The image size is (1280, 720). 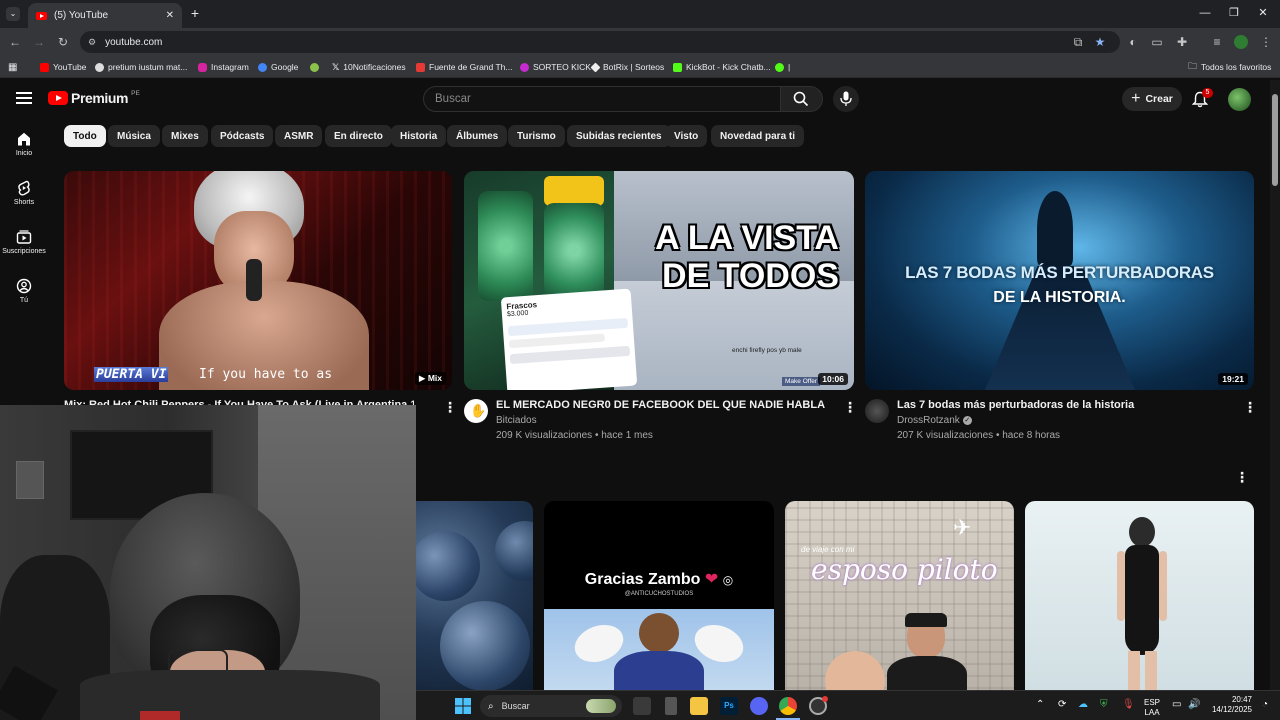 What do you see at coordinates (1234, 13) in the screenshot?
I see `restore-button: ❐` at bounding box center [1234, 13].